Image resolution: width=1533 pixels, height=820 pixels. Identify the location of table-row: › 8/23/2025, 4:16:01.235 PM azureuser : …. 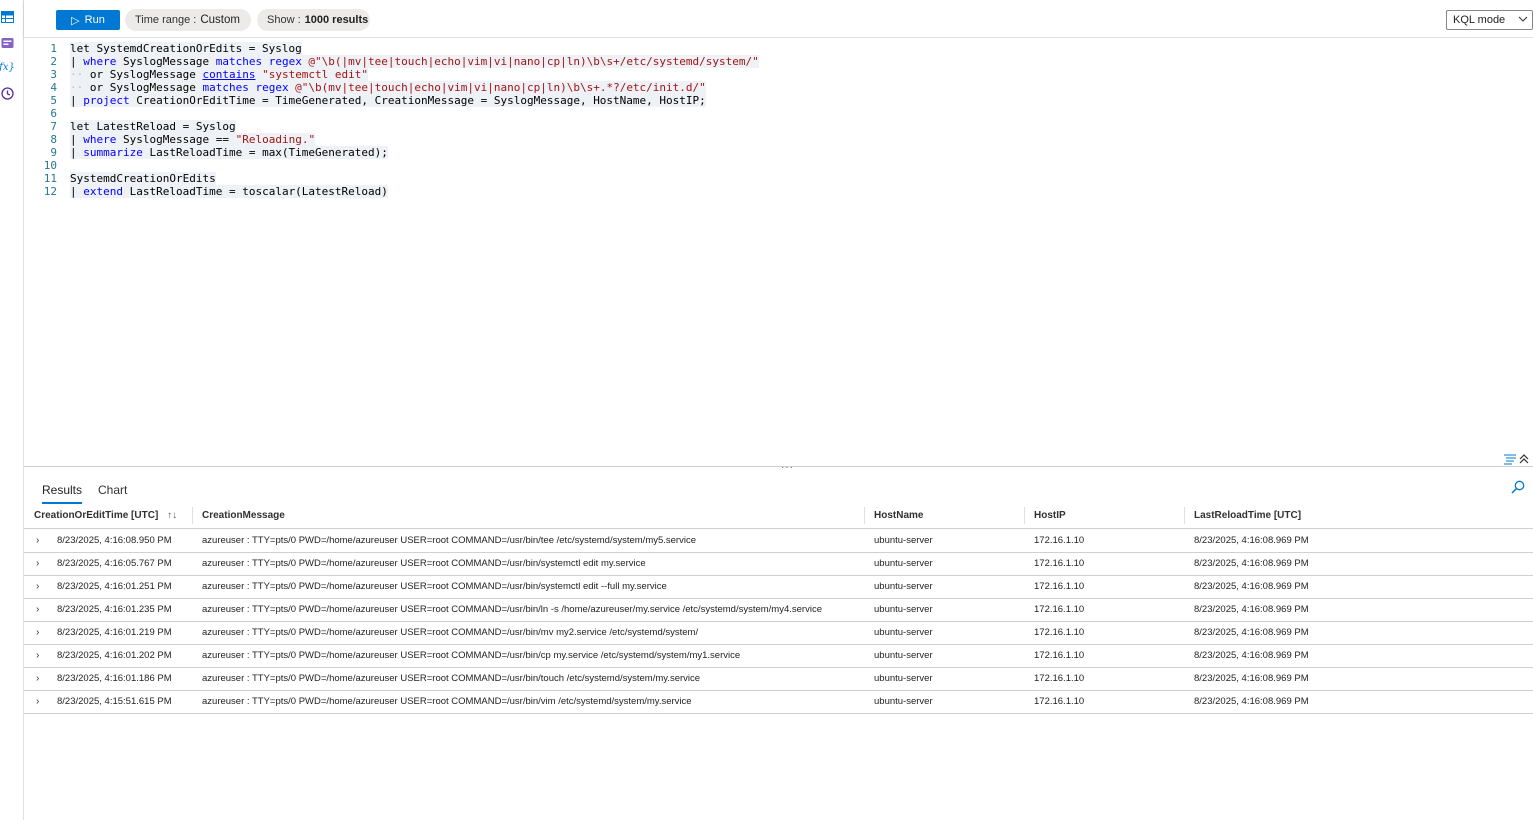
(778, 610).